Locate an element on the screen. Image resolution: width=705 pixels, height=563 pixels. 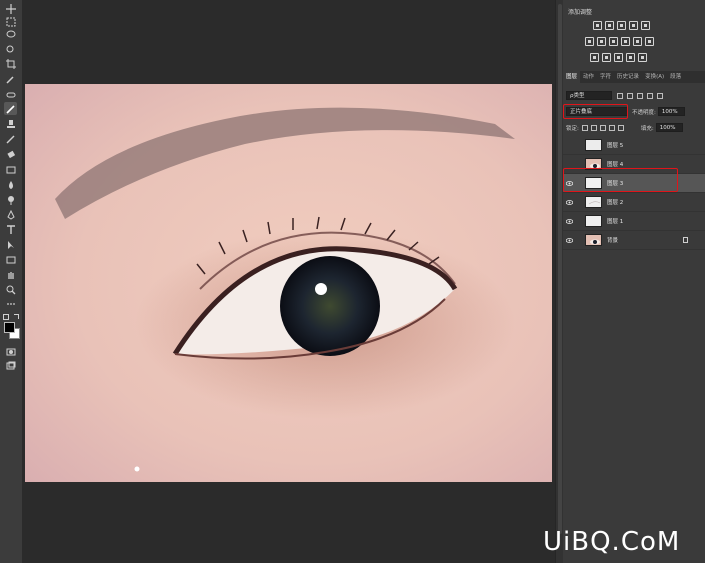
text-filter-icon is located at coordinates (640, 95).